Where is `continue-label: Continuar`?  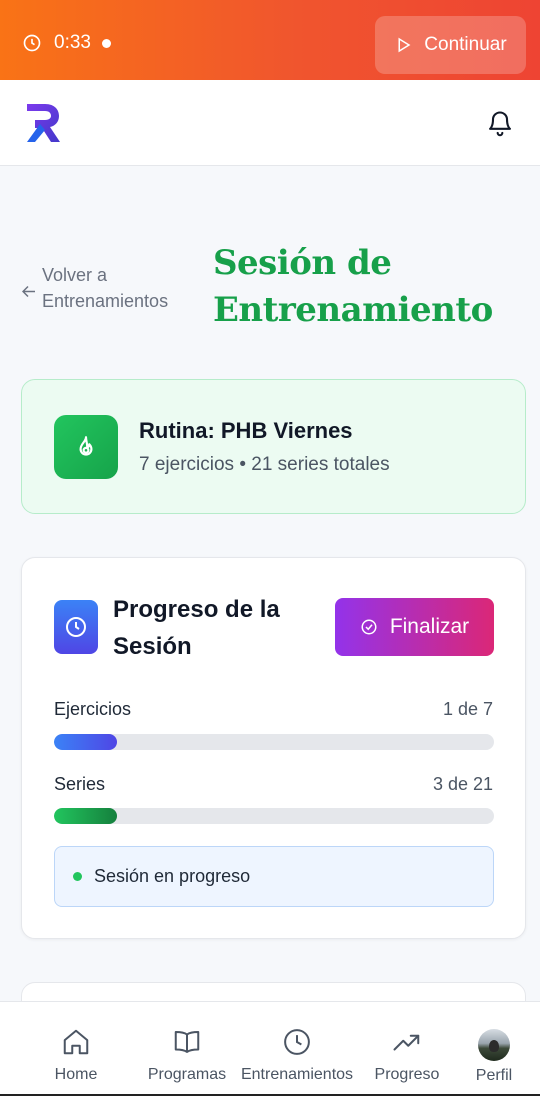 continue-label: Continuar is located at coordinates (465, 44).